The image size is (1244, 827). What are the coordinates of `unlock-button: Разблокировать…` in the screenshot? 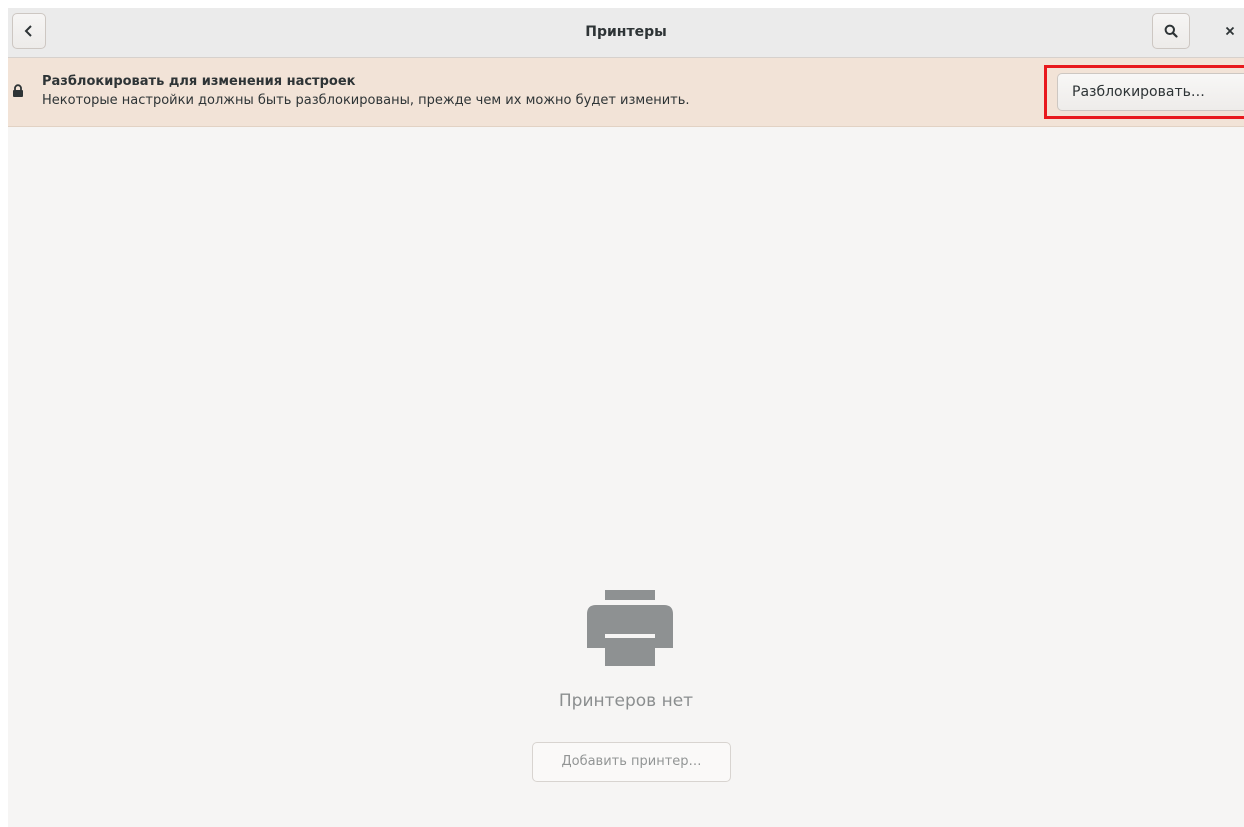 It's located at (1150, 92).